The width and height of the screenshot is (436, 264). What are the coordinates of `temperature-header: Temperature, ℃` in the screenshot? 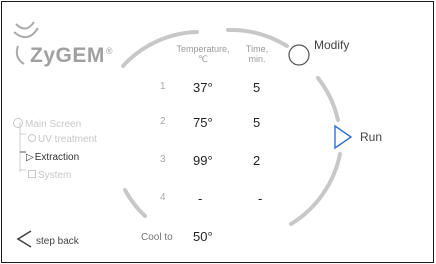 It's located at (203, 54).